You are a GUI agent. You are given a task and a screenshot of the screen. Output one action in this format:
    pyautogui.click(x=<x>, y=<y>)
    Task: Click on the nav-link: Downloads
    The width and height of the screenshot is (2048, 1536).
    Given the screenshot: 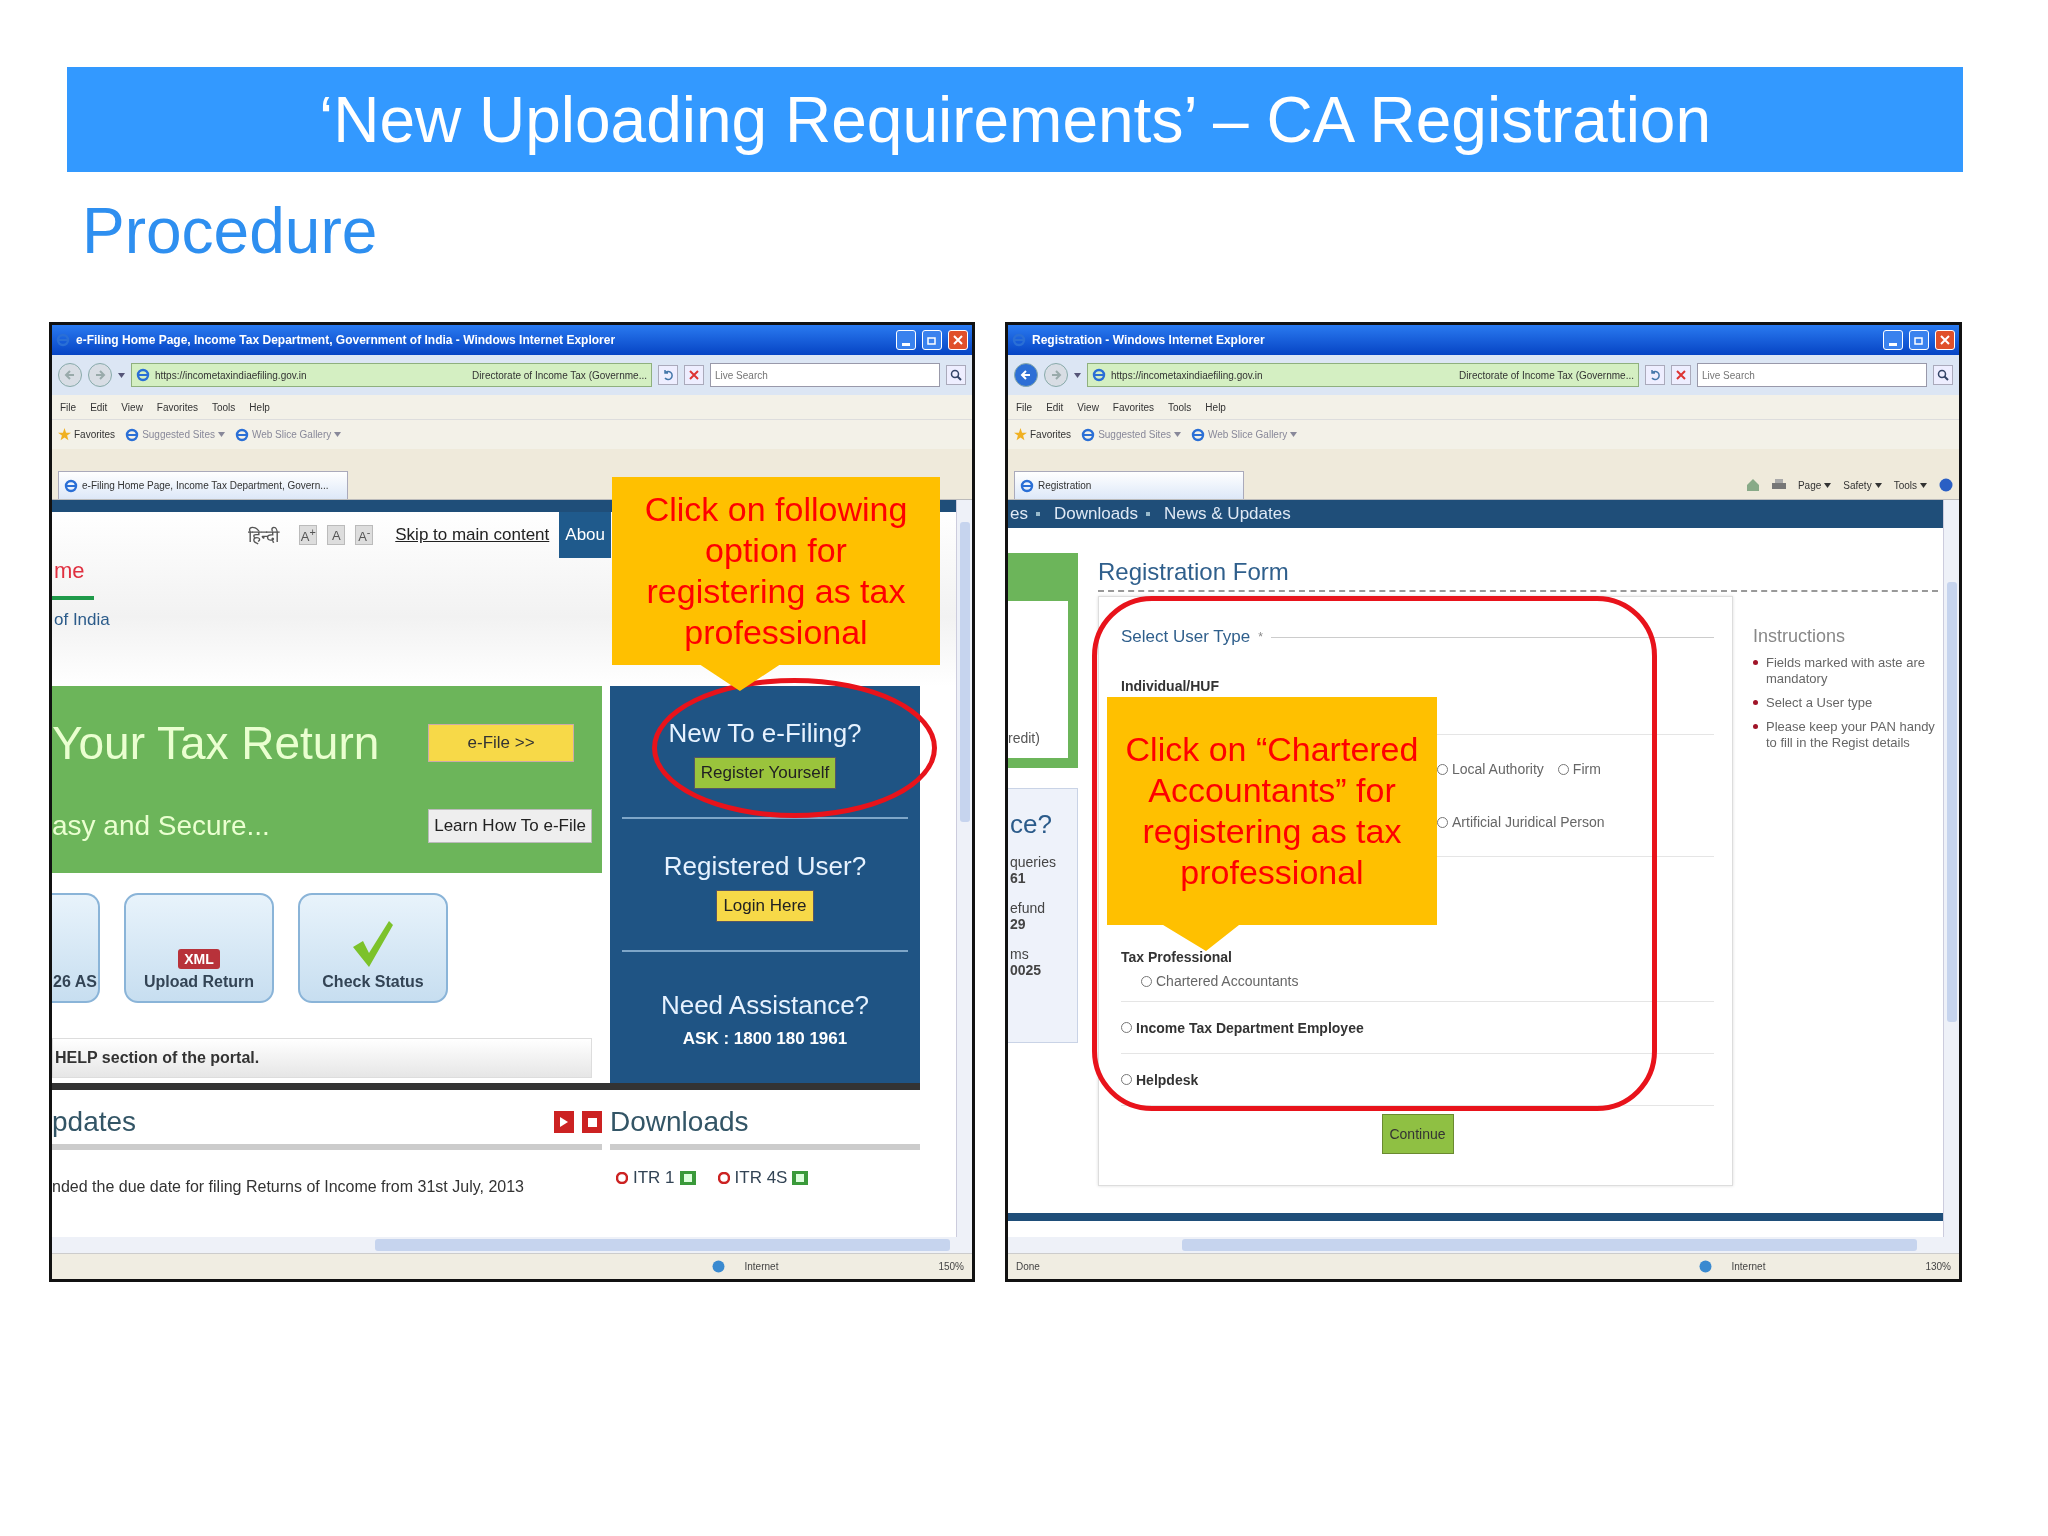 What is the action you would take?
    pyautogui.click(x=1096, y=514)
    